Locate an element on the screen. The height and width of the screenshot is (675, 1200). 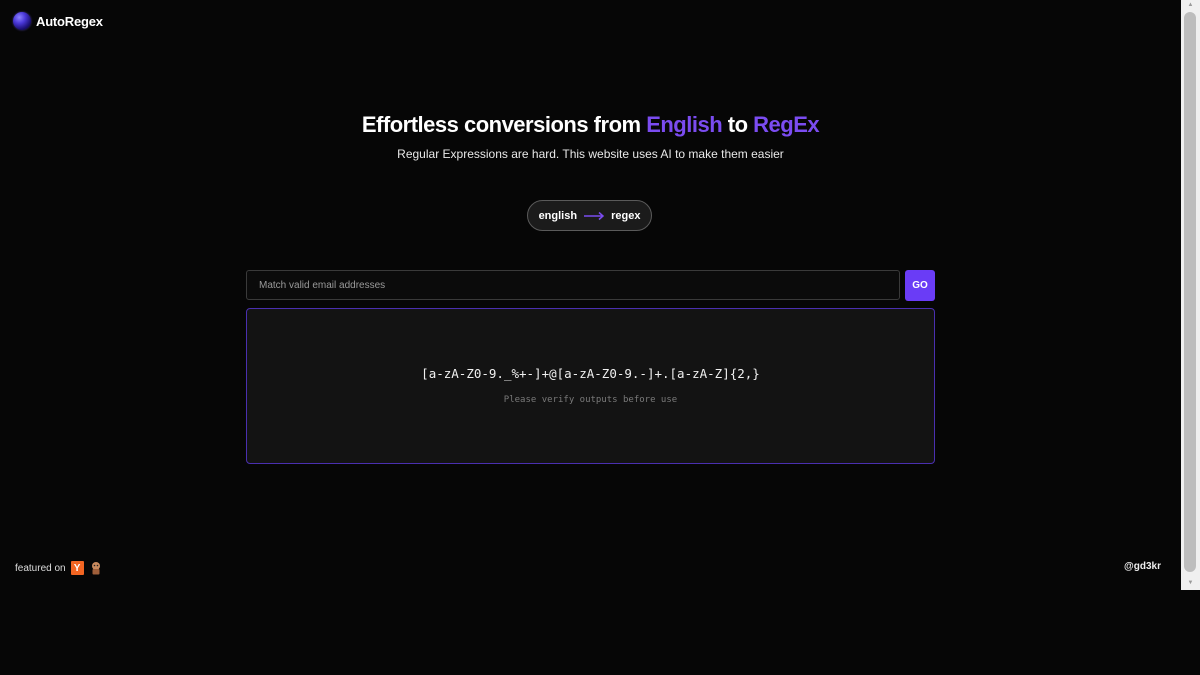
brand-name: AutoRegex is located at coordinates (69, 21).